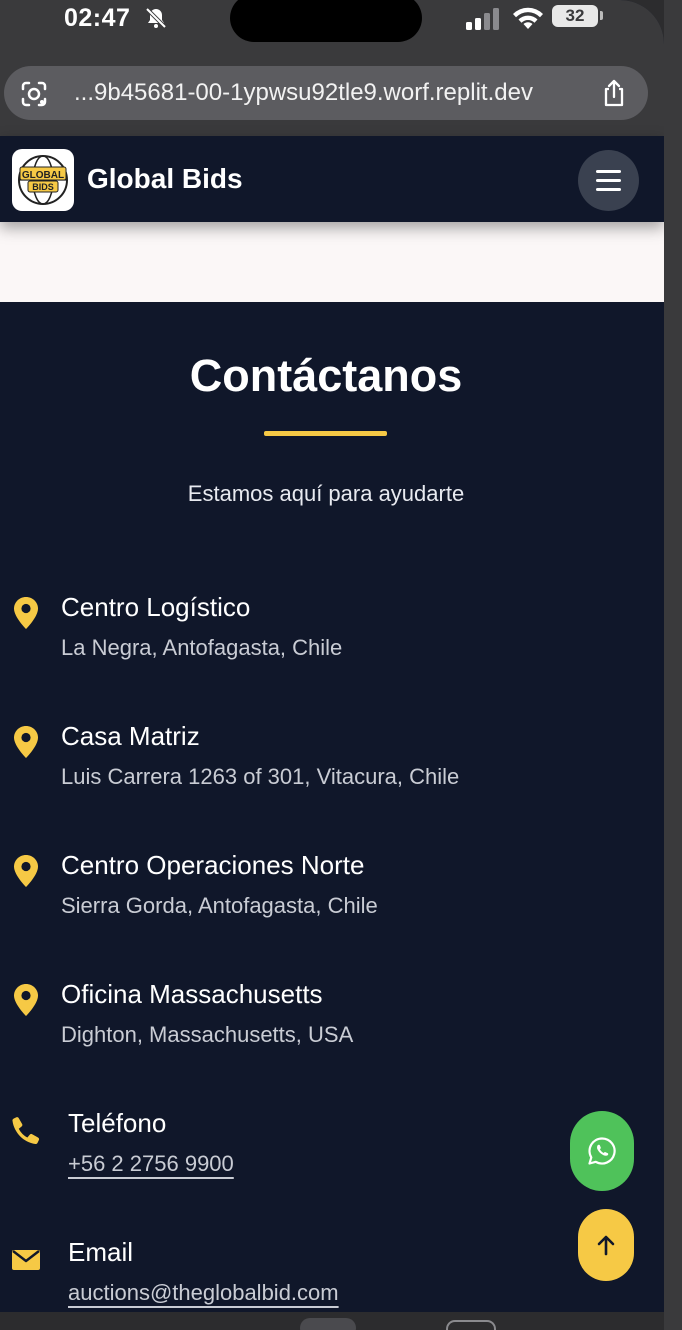  What do you see at coordinates (207, 1034) in the screenshot?
I see `contact-value: Dighton, Massachusetts, USA` at bounding box center [207, 1034].